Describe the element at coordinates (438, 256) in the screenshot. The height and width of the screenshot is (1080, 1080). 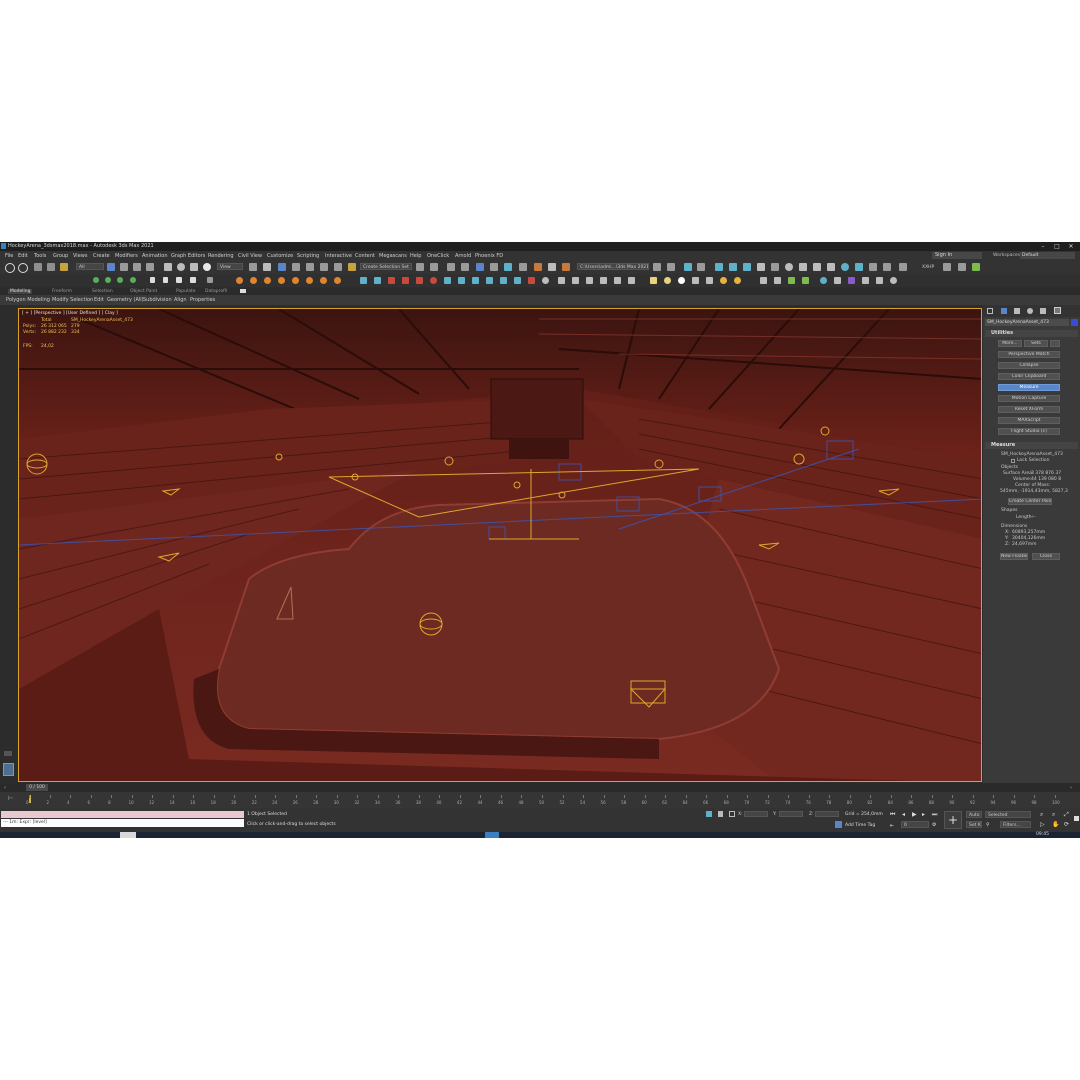
I see `menu-oneclick: OneClick` at that location.